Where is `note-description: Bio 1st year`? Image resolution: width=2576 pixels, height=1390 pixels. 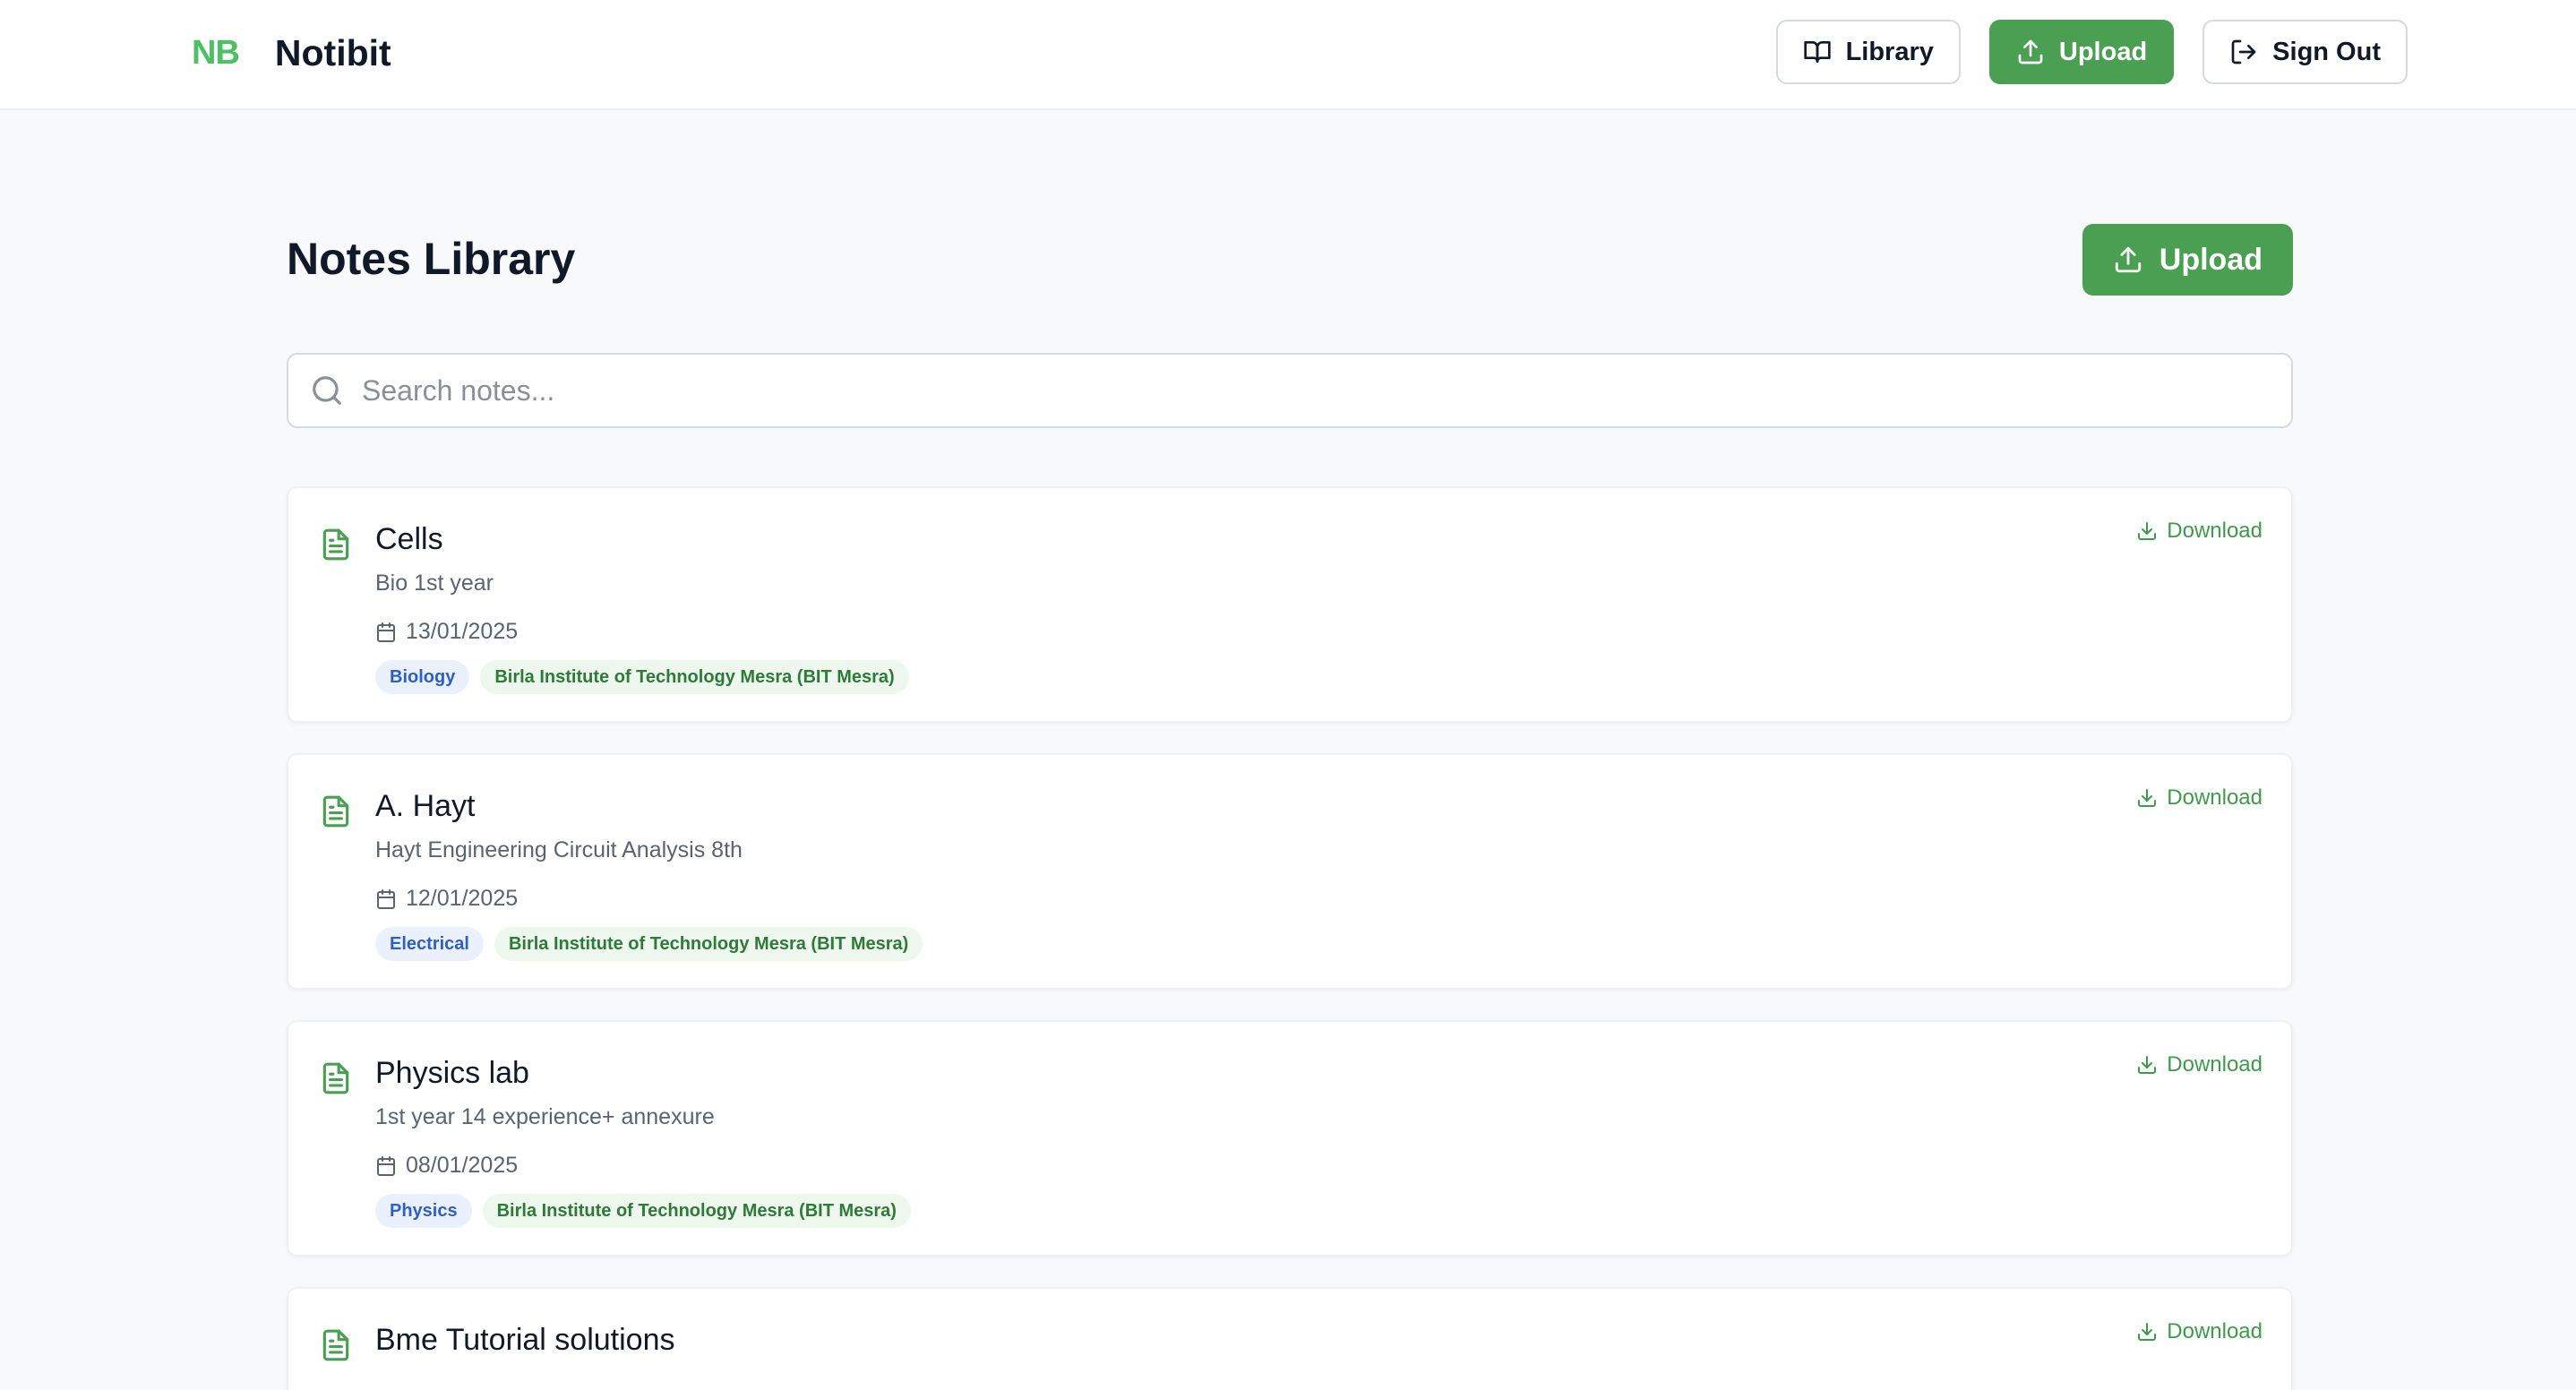 note-description: Bio 1st year is located at coordinates (434, 583).